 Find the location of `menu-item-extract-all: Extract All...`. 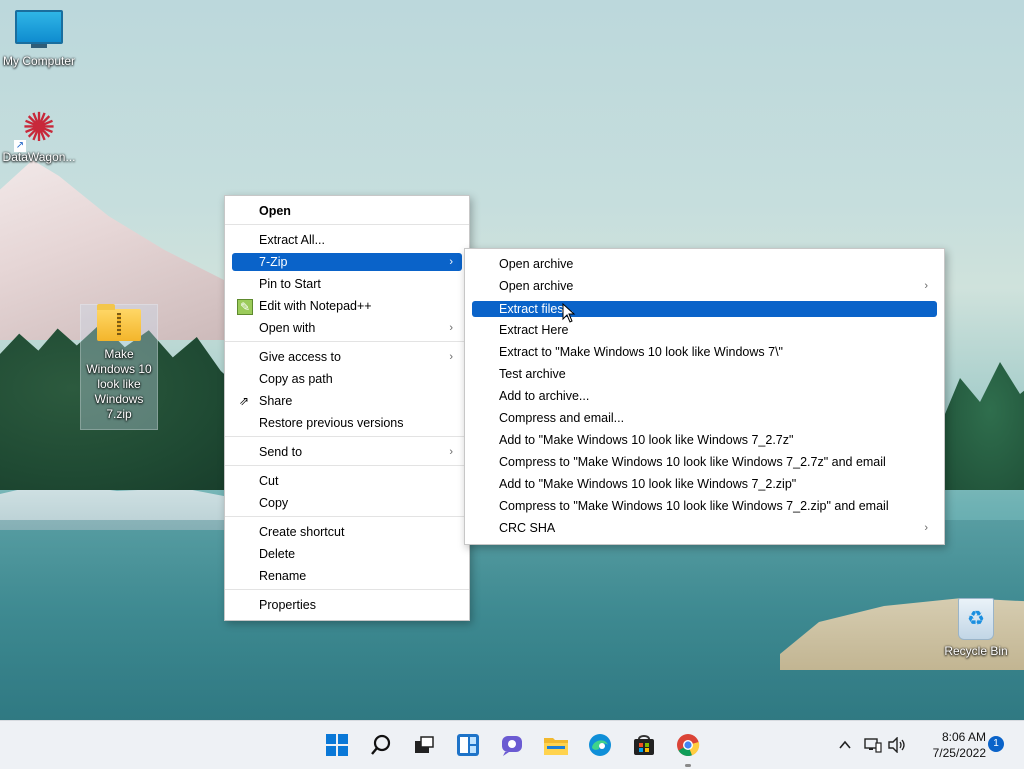

menu-item-extract-all: Extract All... is located at coordinates (347, 240).